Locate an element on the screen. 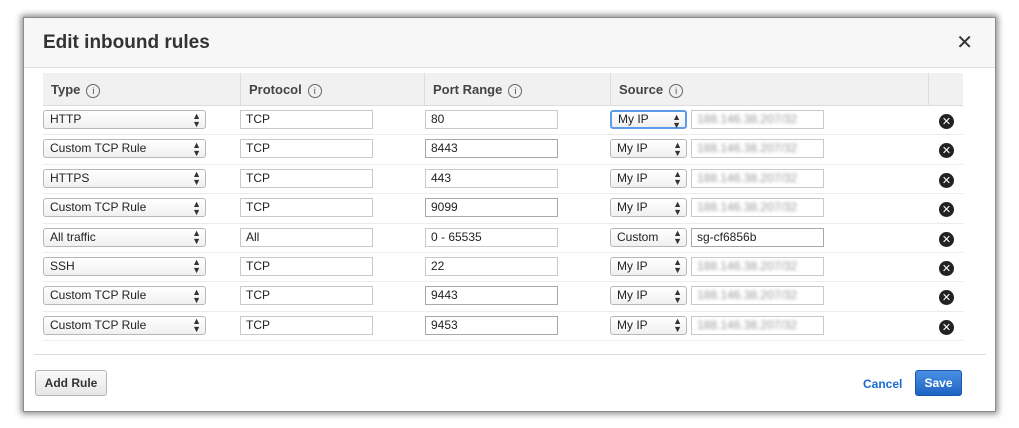 The image size is (1019, 428). table-row: SSH ▲ ▼ TCP 22 My IP ▲ ▼ 188.146.38.207/32 ✕ is located at coordinates (503, 268).